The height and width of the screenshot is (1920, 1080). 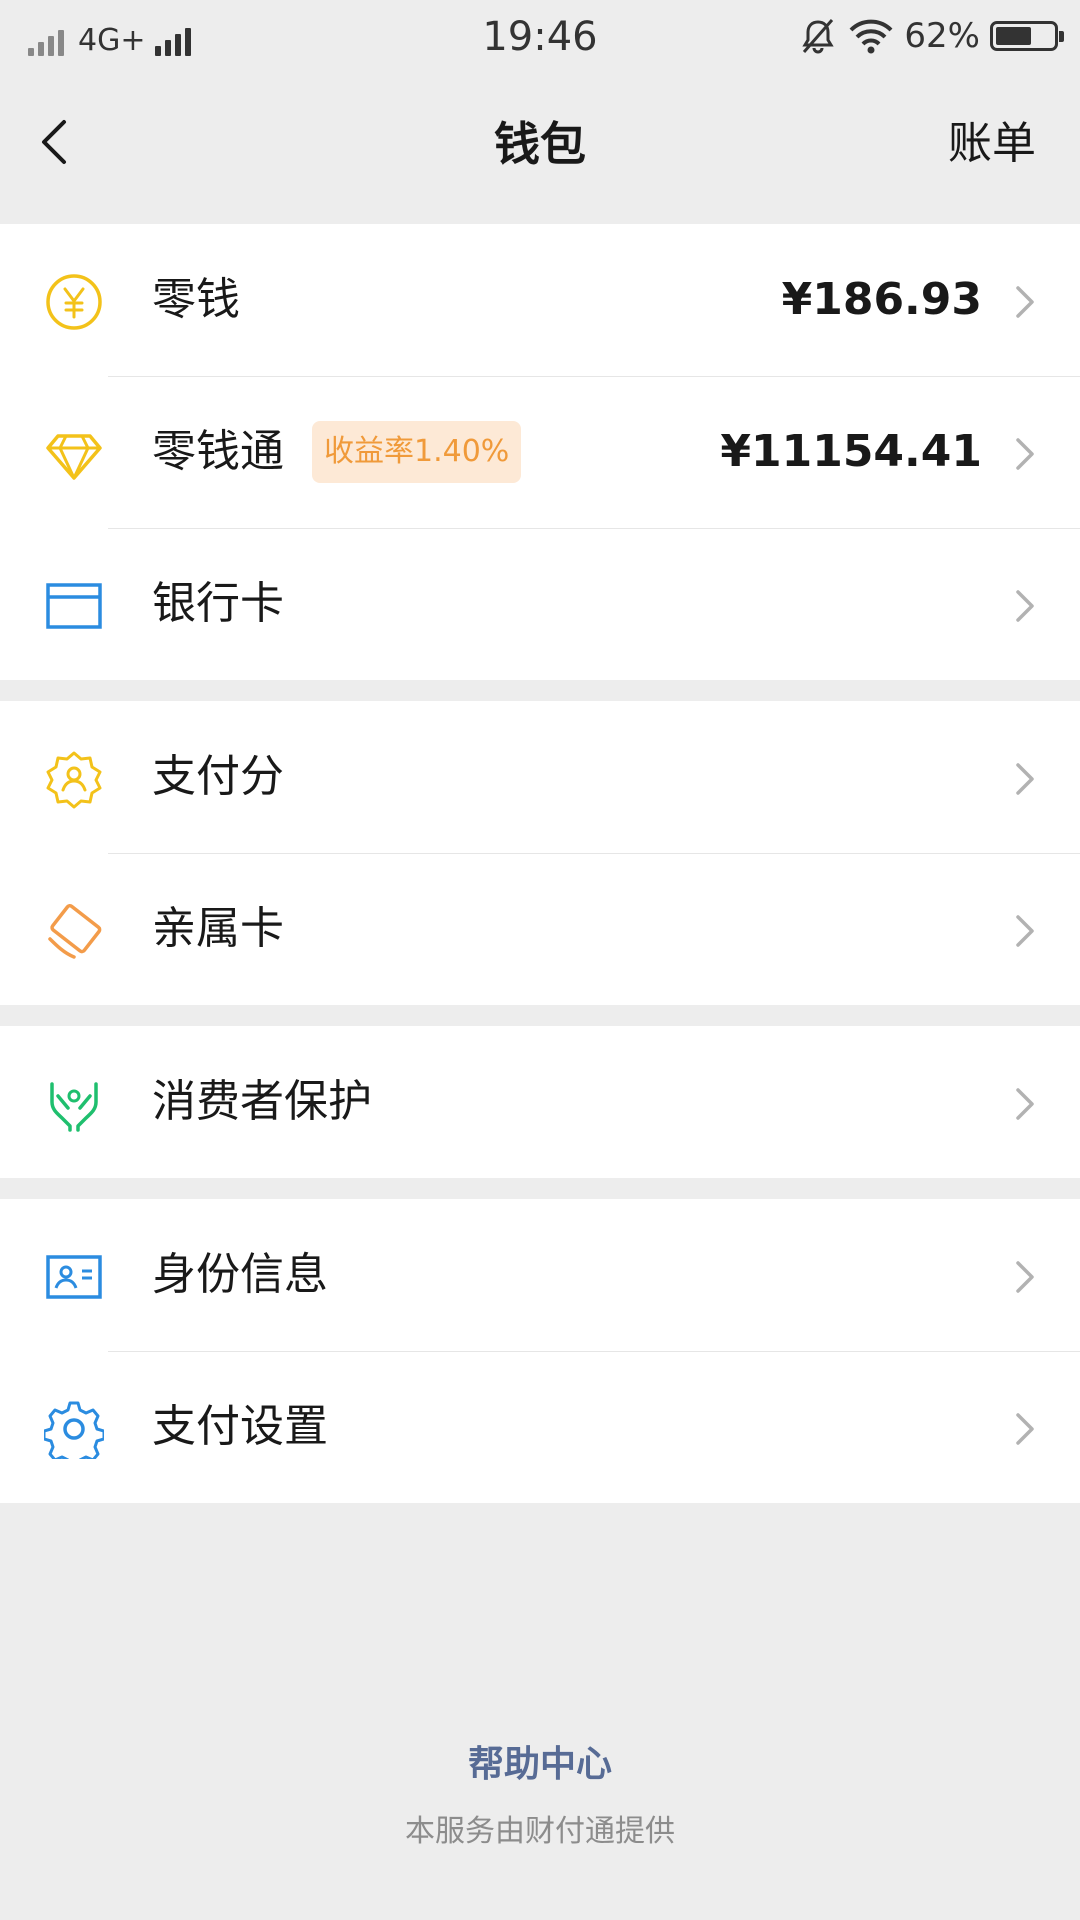 I want to click on diamond-icon, so click(x=74, y=457).